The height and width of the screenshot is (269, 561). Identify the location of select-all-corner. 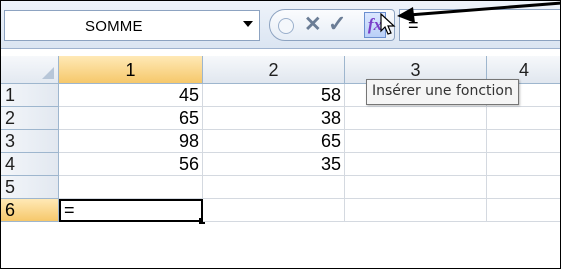
(30, 70).